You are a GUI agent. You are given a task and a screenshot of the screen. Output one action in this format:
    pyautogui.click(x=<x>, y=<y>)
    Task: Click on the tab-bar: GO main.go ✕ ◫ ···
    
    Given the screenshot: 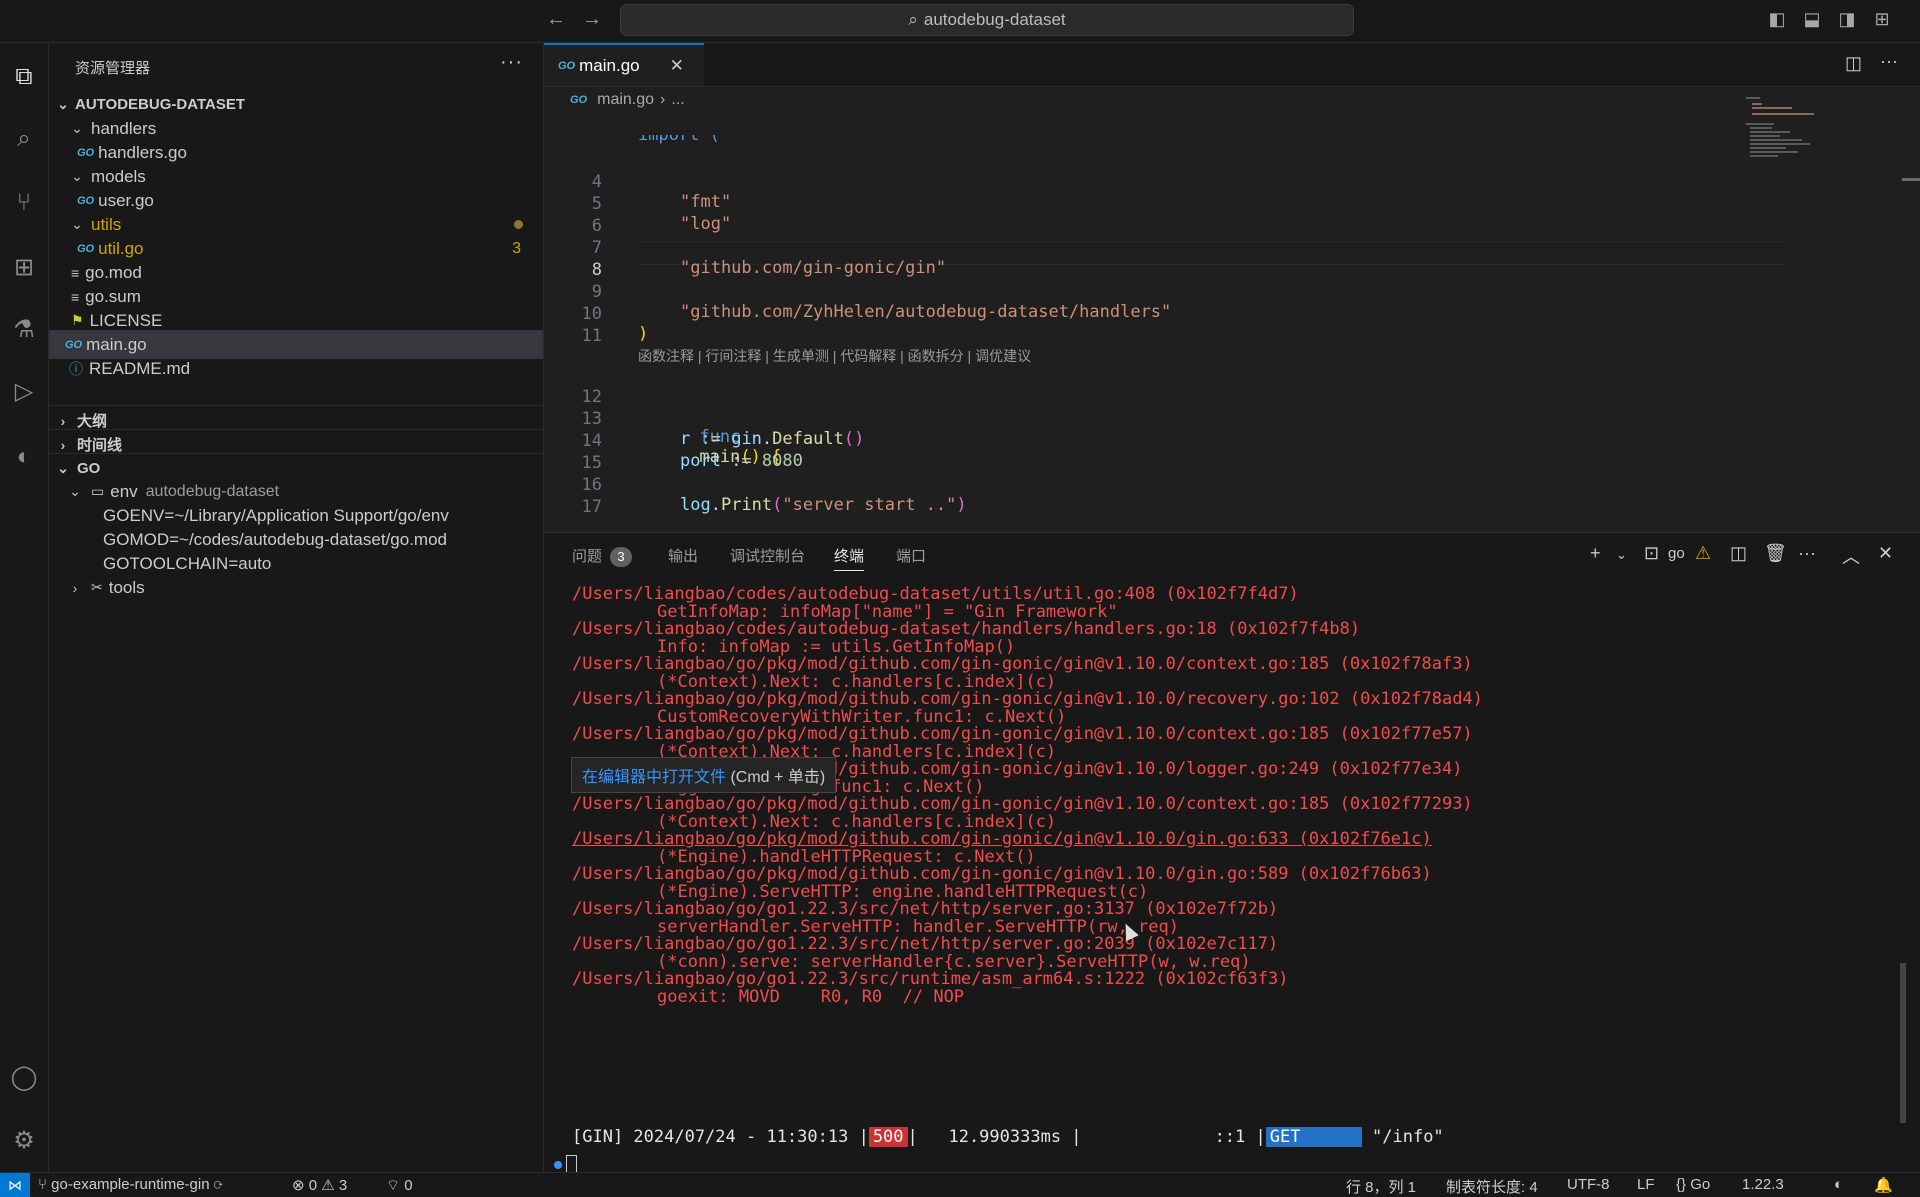 What is the action you would take?
    pyautogui.click(x=1232, y=65)
    